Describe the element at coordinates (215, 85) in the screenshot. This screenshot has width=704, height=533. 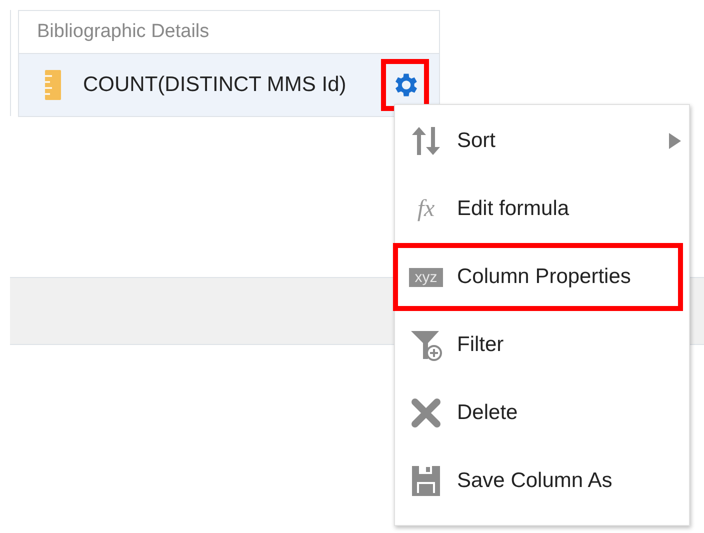
I see `column-name: COUNT(DISTINCT MMS Id)` at that location.